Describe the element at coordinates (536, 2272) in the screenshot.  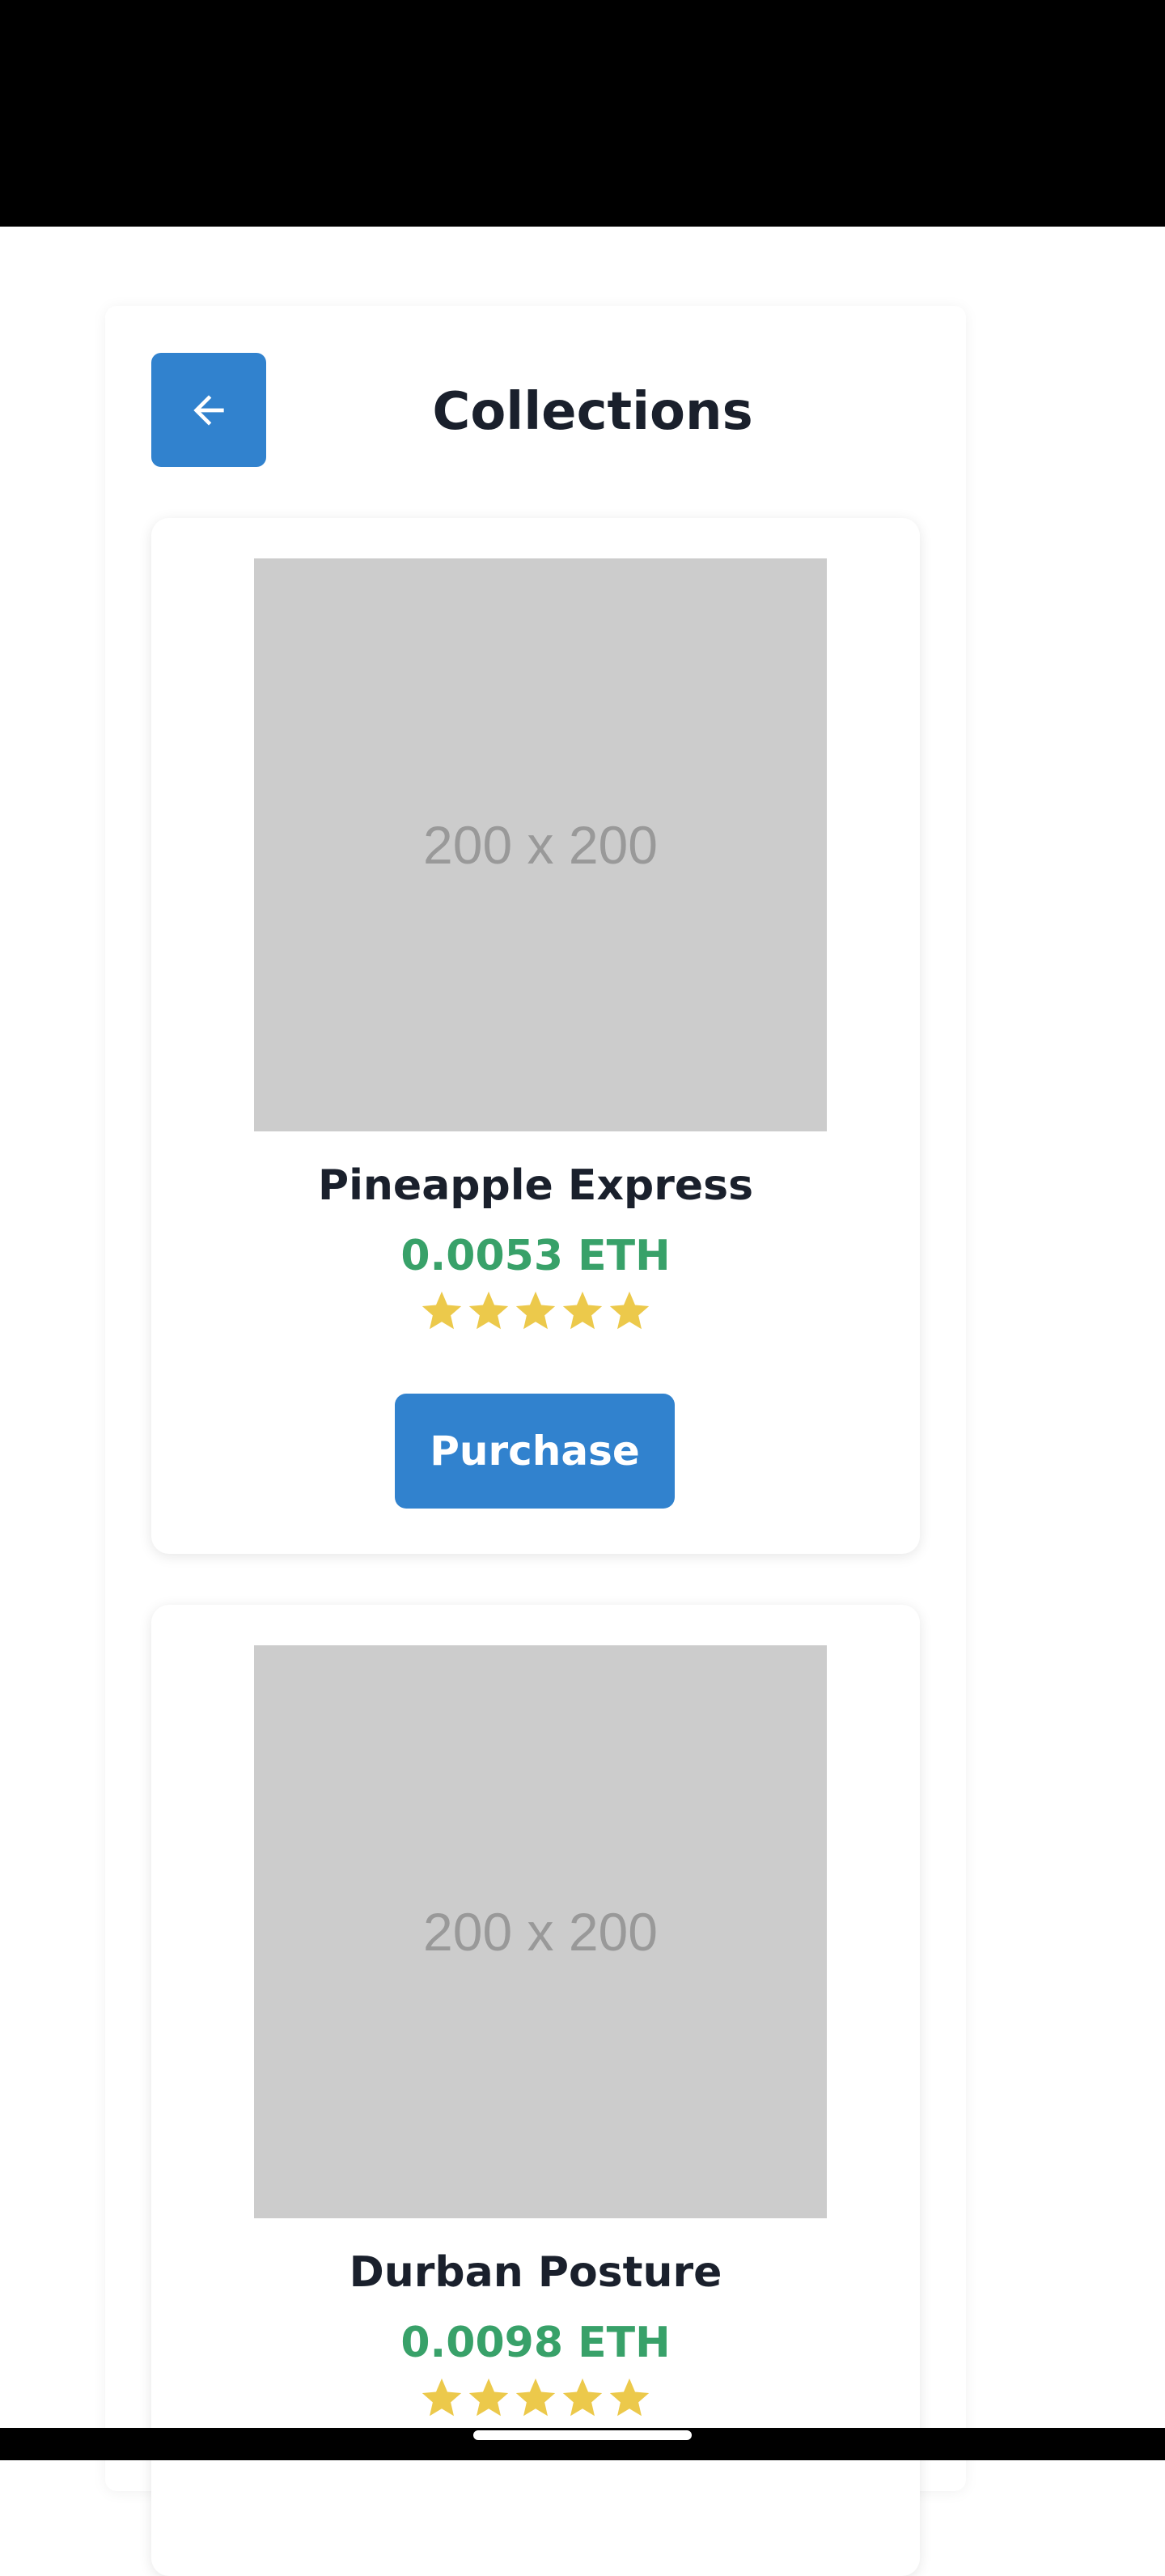
I see `product-name: Durban Posture` at that location.